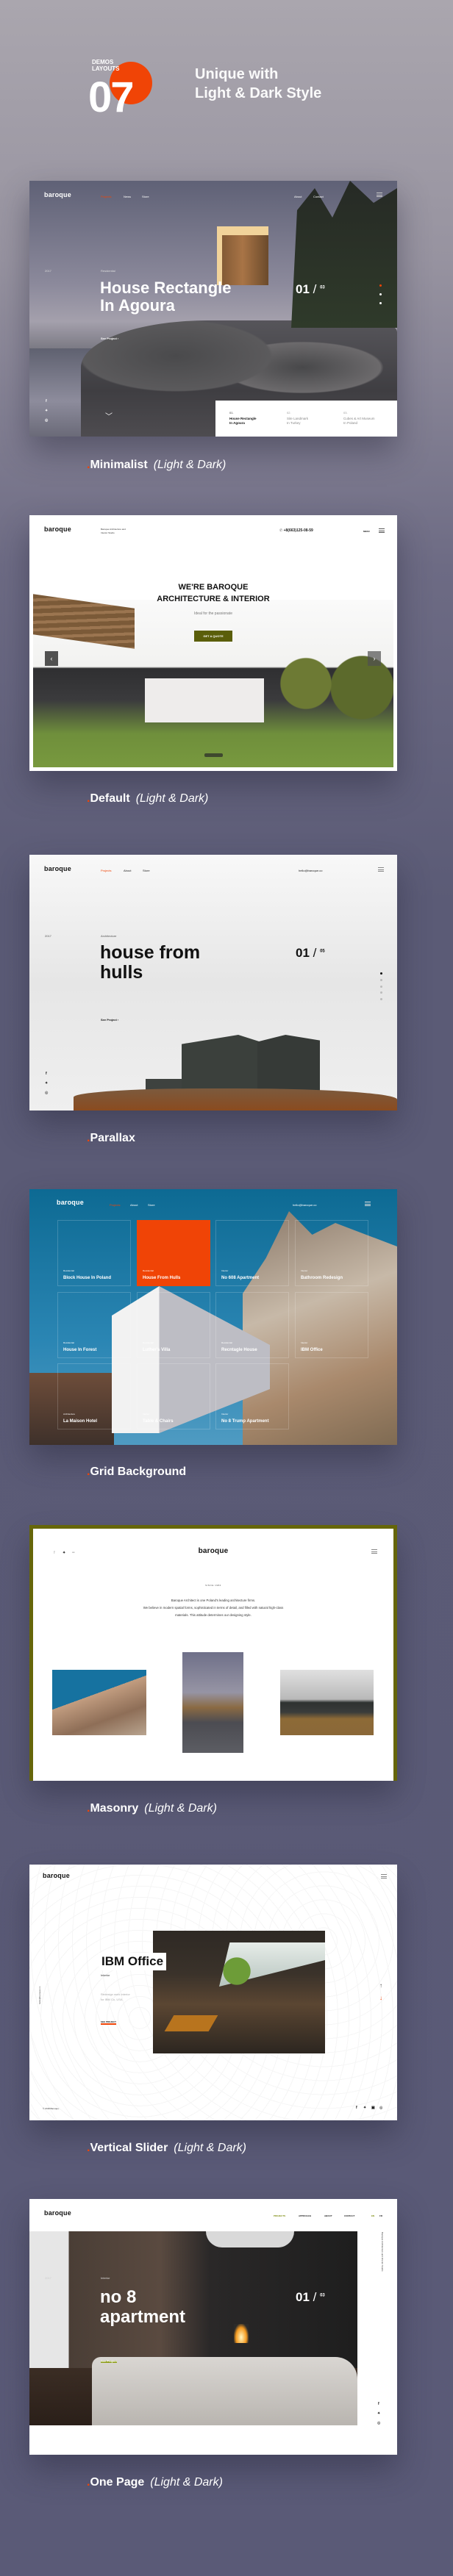  What do you see at coordinates (243, 421) in the screenshot?
I see `slide-item-active: House Rectangle In Agoura` at bounding box center [243, 421].